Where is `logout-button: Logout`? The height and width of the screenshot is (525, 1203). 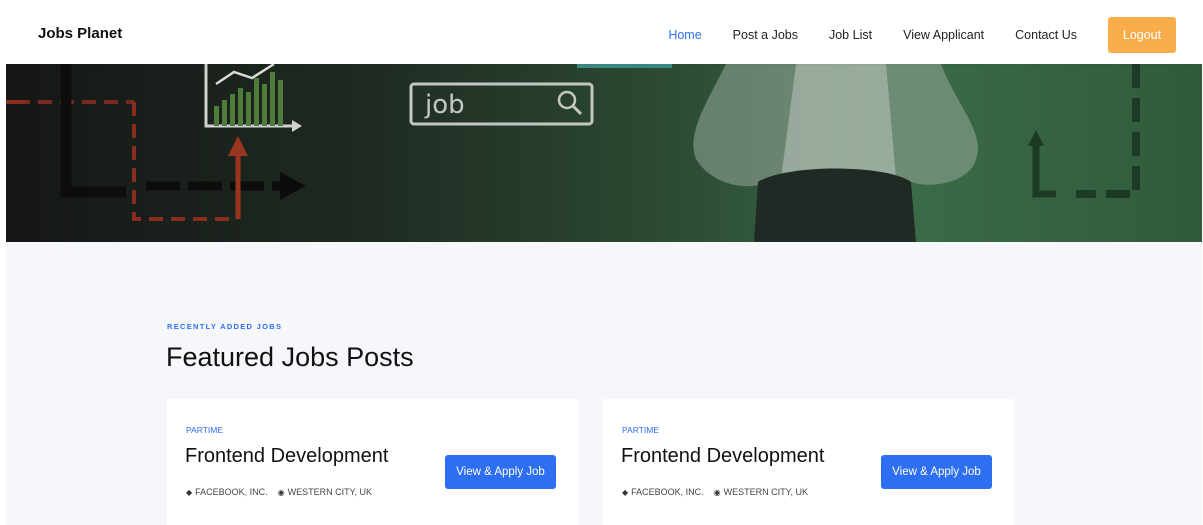
logout-button: Logout is located at coordinates (1142, 35).